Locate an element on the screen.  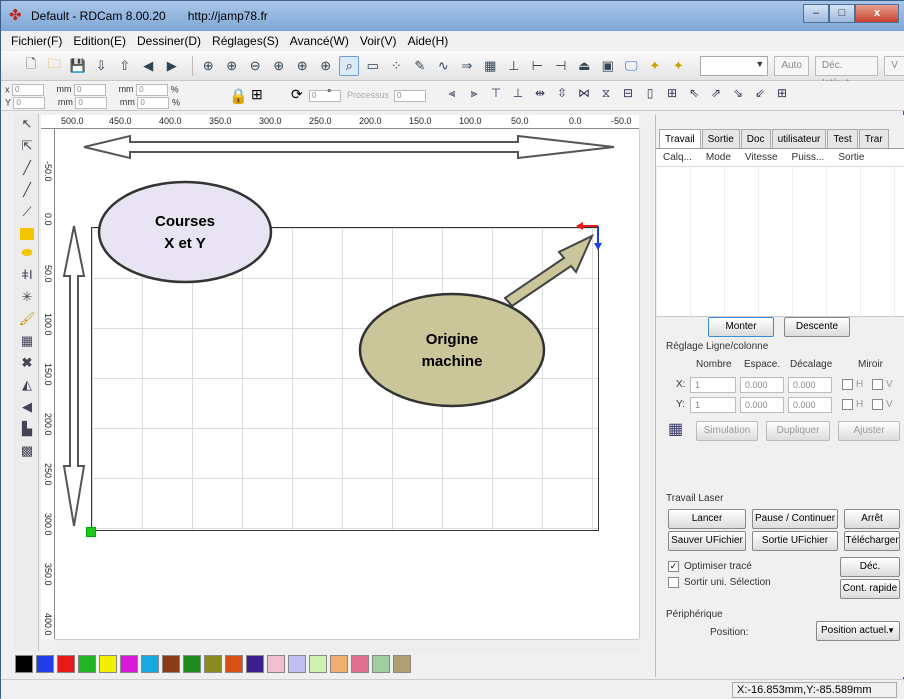
same-width-icon: ⊟ is located at coordinates (628, 93).